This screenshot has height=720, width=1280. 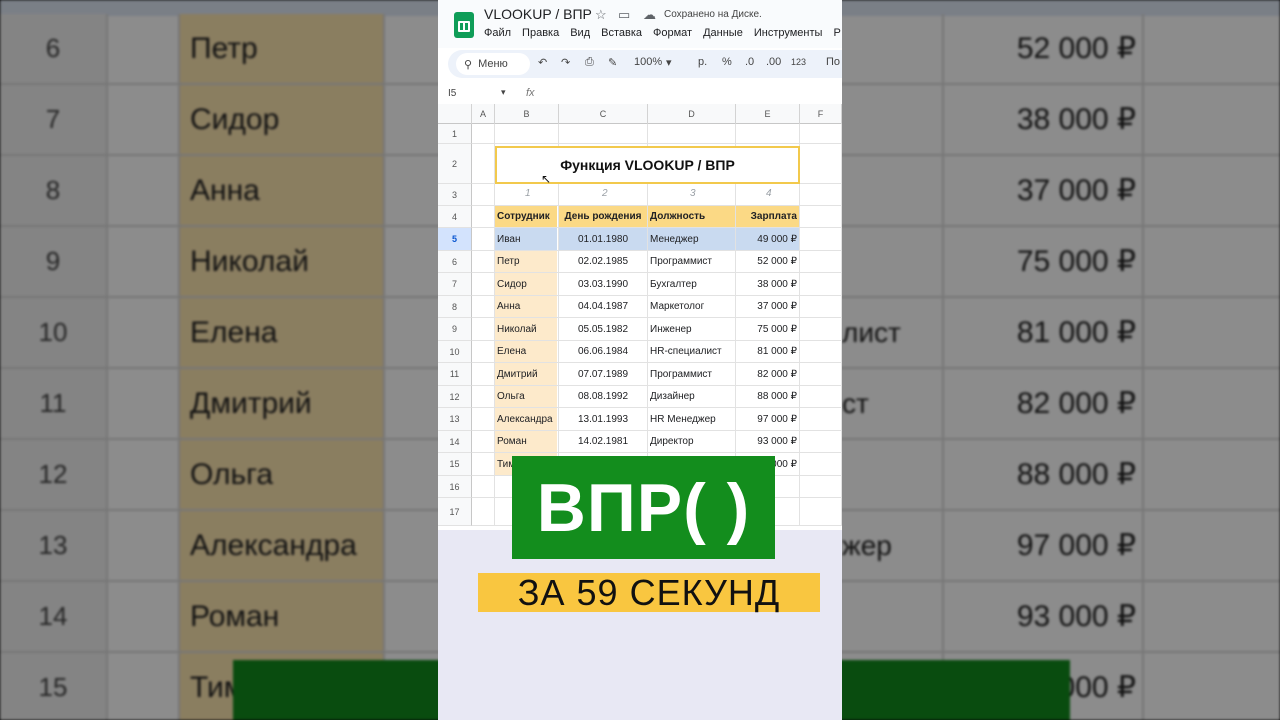 What do you see at coordinates (692, 114) in the screenshot?
I see `column-header: D` at bounding box center [692, 114].